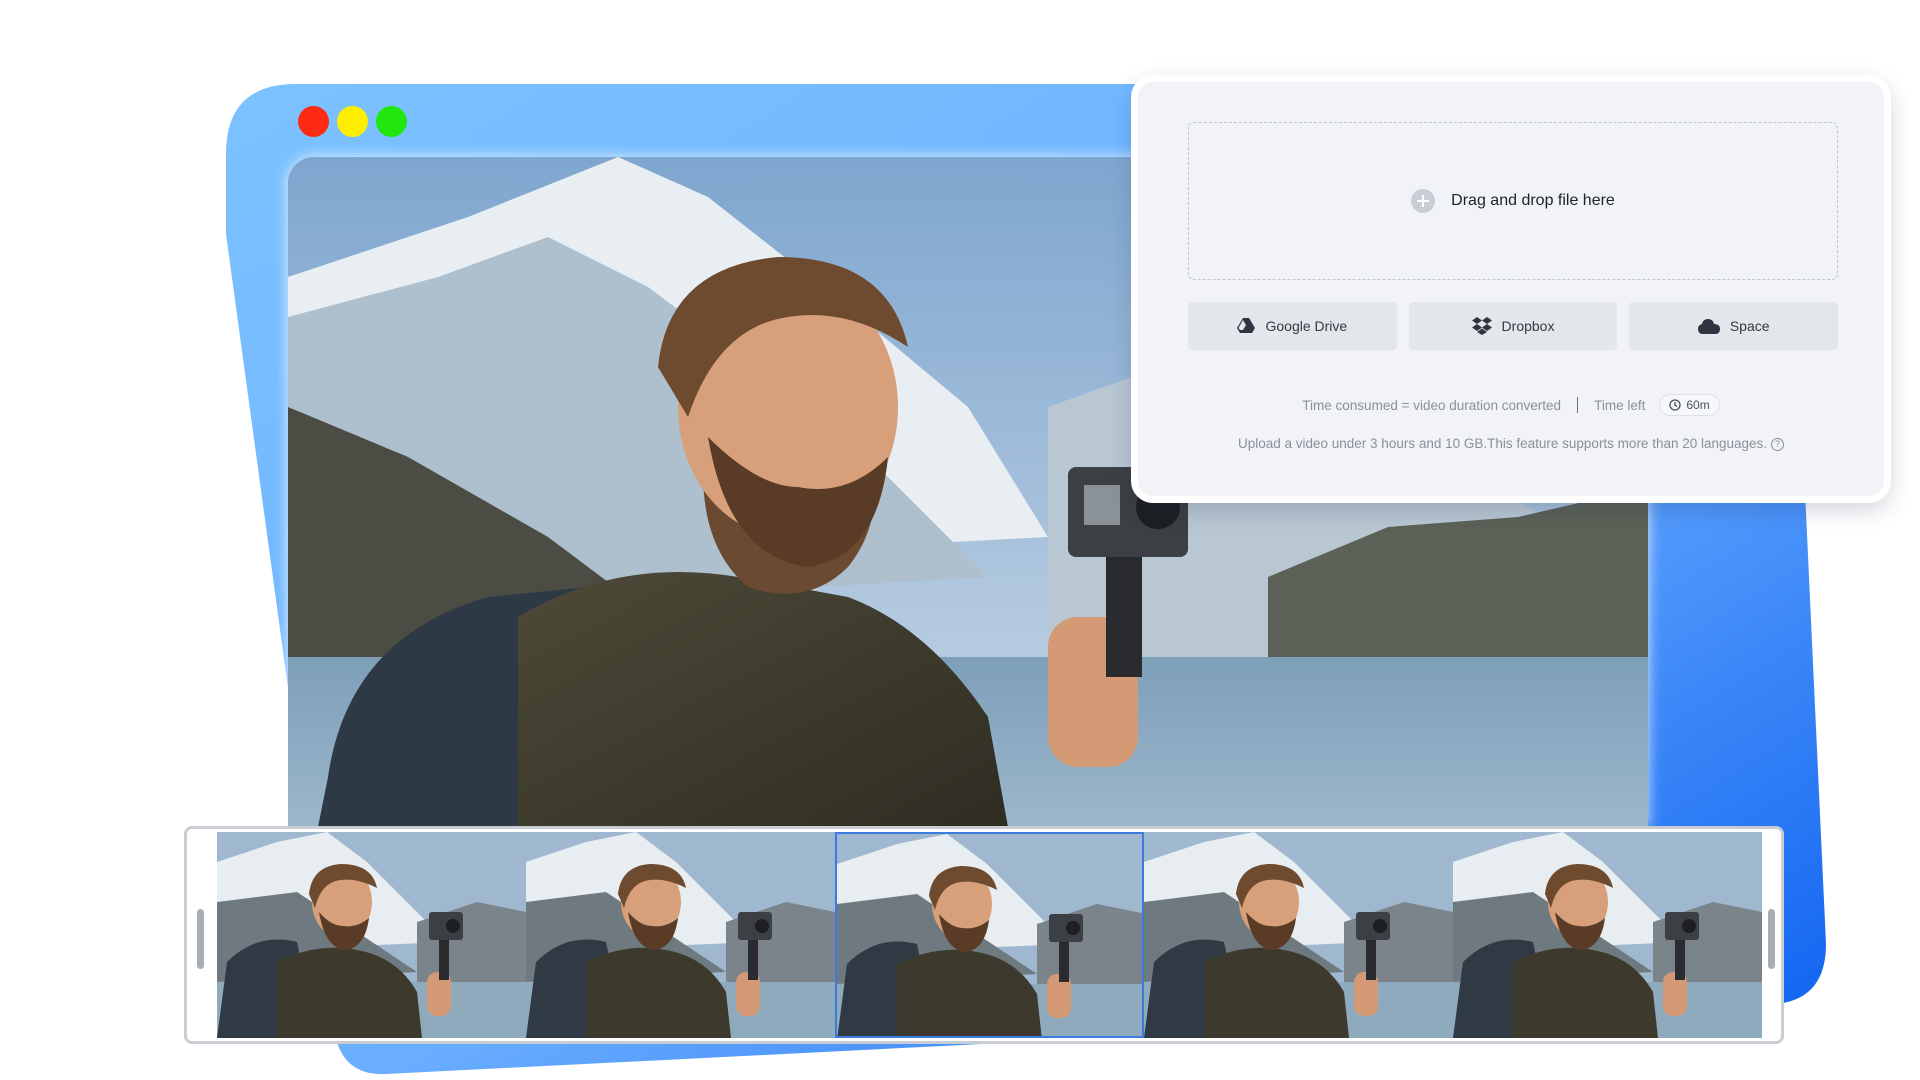 The height and width of the screenshot is (1080, 1920). I want to click on dropbox-button: Dropbox, so click(1513, 326).